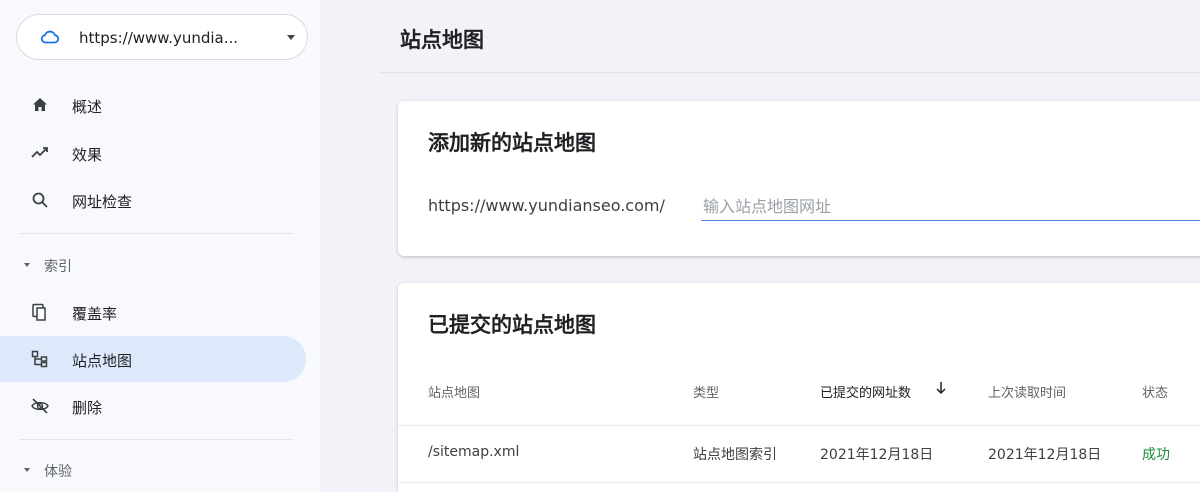 The image size is (1200, 492). Describe the element at coordinates (950, 207) in the screenshot. I see `sitemap-url-input` at that location.